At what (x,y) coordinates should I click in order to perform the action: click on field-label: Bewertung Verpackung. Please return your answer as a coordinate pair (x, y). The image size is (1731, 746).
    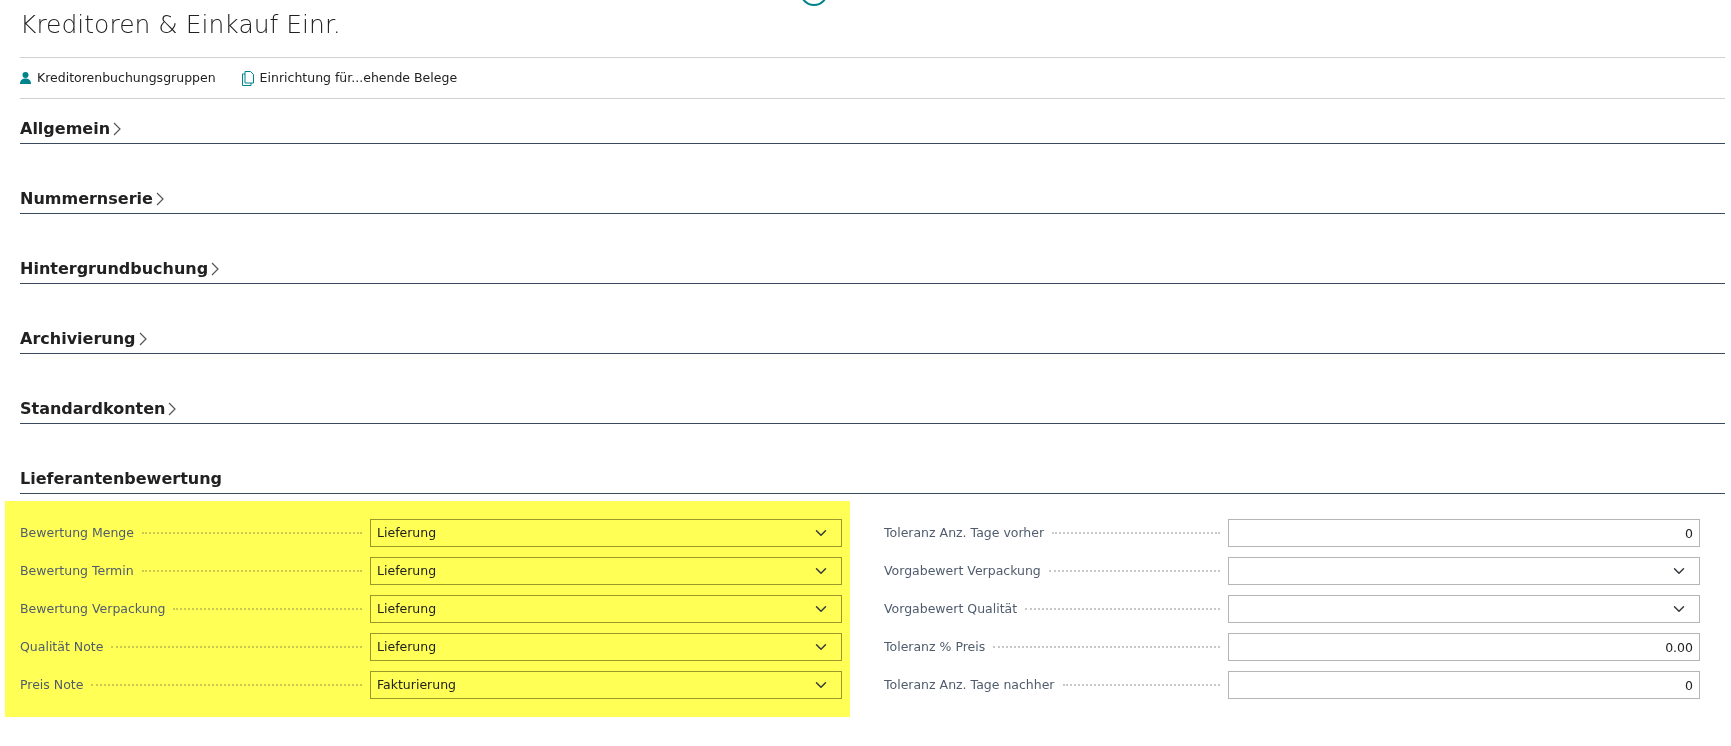
    Looking at the image, I should click on (93, 608).